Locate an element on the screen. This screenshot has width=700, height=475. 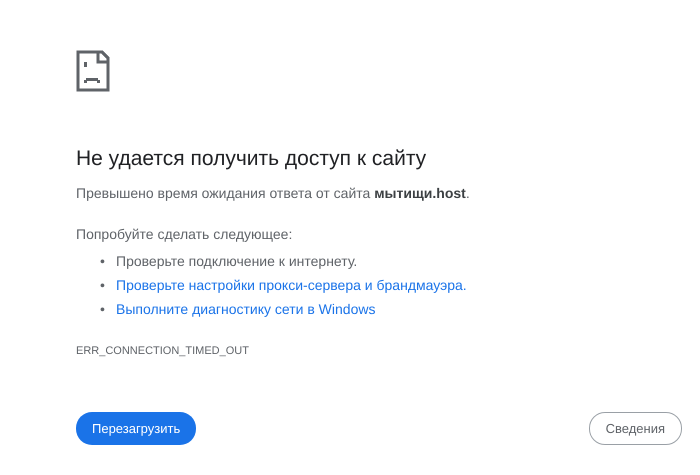
error-message: Превышено время ожидания ответа от сайта мытищи.host. is located at coordinates (273, 194).